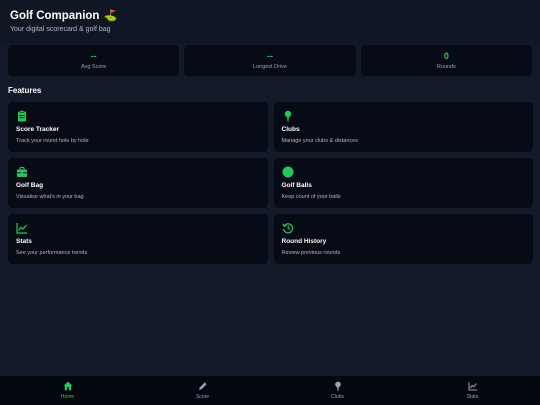 Image resolution: width=540 pixels, height=405 pixels. I want to click on nav-item-clubs: Clubs, so click(337, 390).